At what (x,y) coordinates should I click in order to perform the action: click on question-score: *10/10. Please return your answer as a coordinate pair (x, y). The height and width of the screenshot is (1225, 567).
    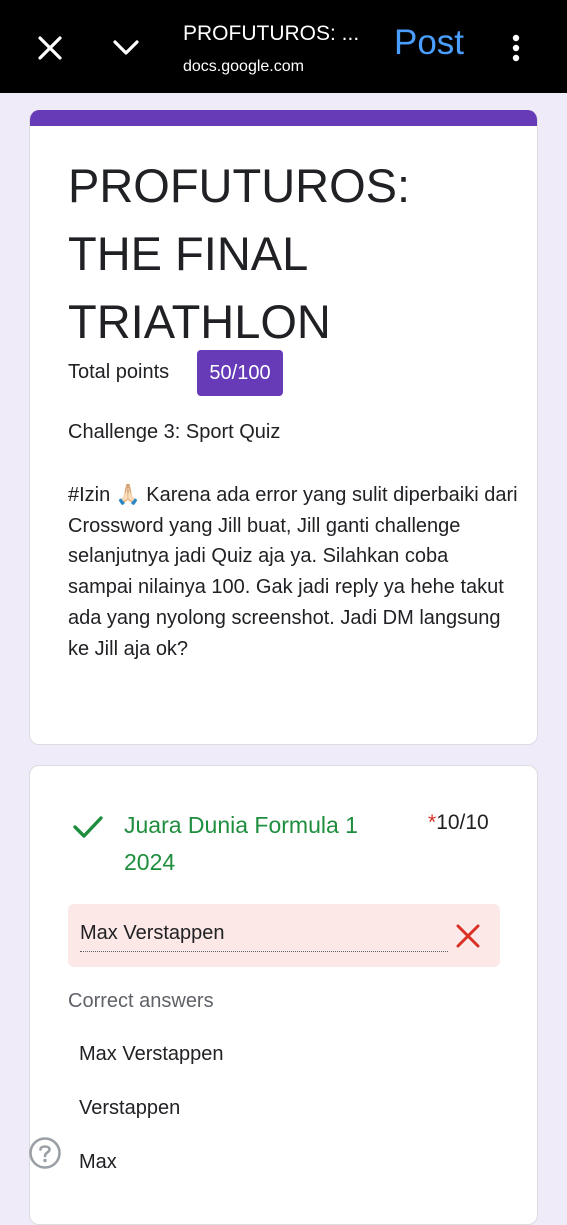
    Looking at the image, I should click on (458, 823).